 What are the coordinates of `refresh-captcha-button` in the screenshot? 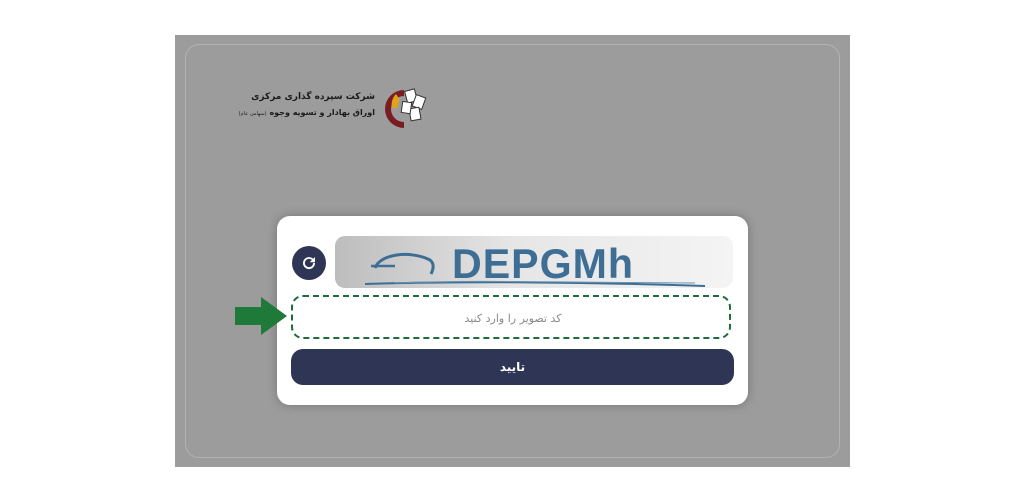 It's located at (309, 263).